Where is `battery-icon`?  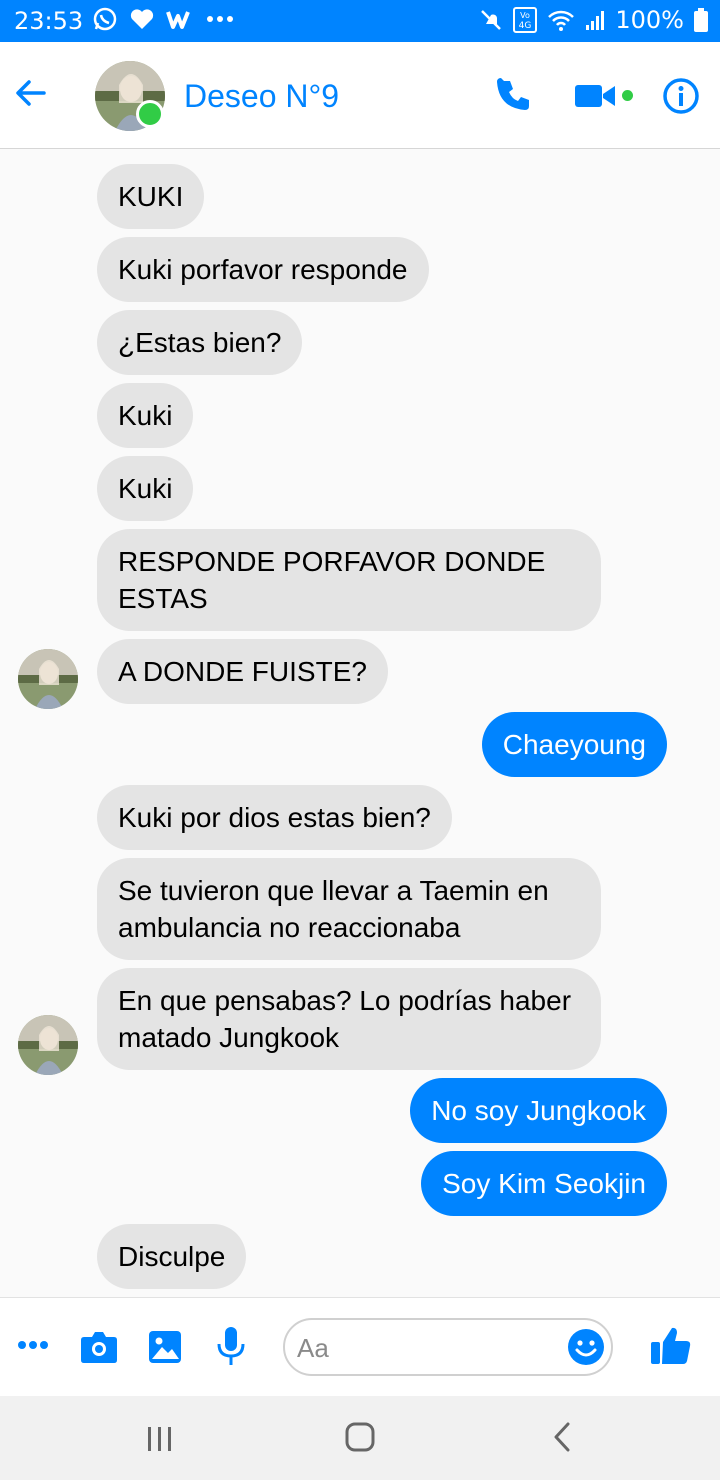
battery-icon is located at coordinates (701, 20).